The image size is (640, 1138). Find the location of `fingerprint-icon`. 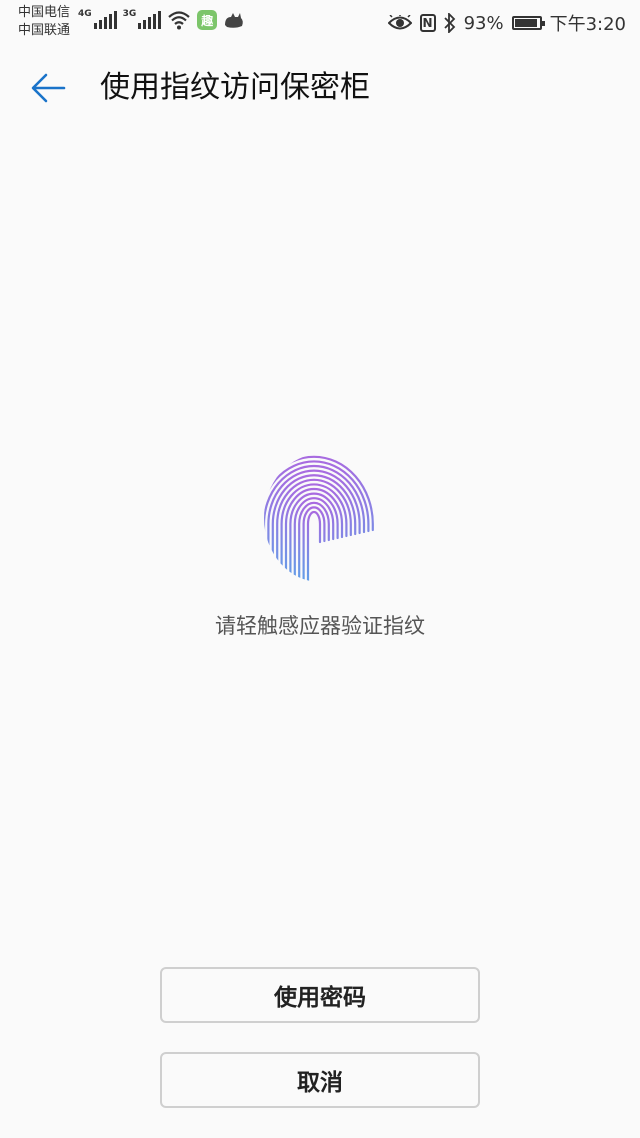

fingerprint-icon is located at coordinates (319, 518).